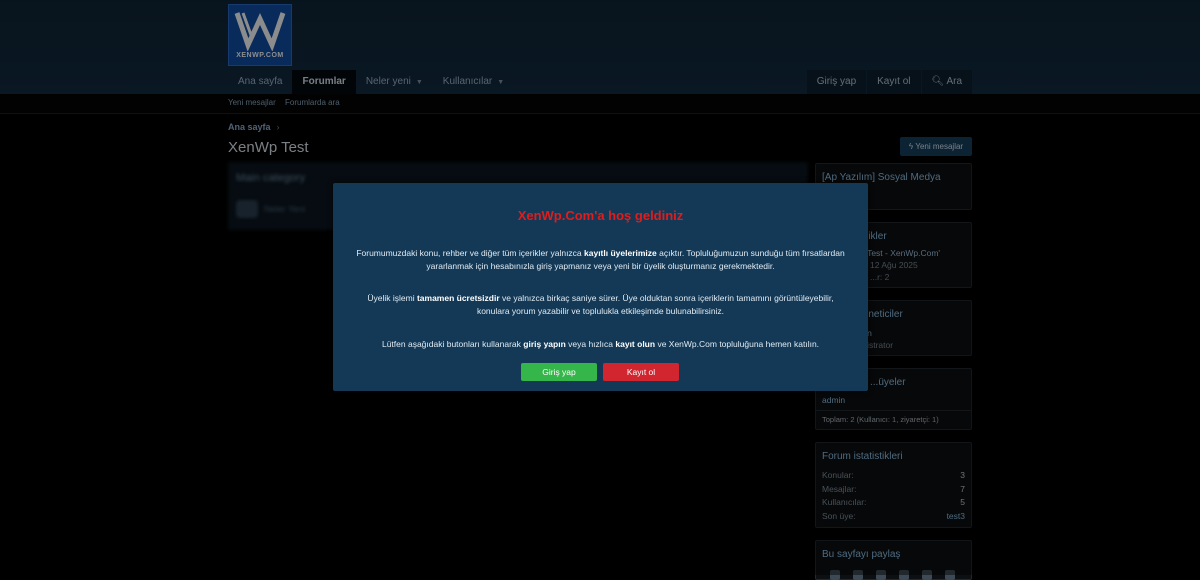  Describe the element at coordinates (544, 344) in the screenshot. I see `modal-text-bold: giriş yapın` at that location.